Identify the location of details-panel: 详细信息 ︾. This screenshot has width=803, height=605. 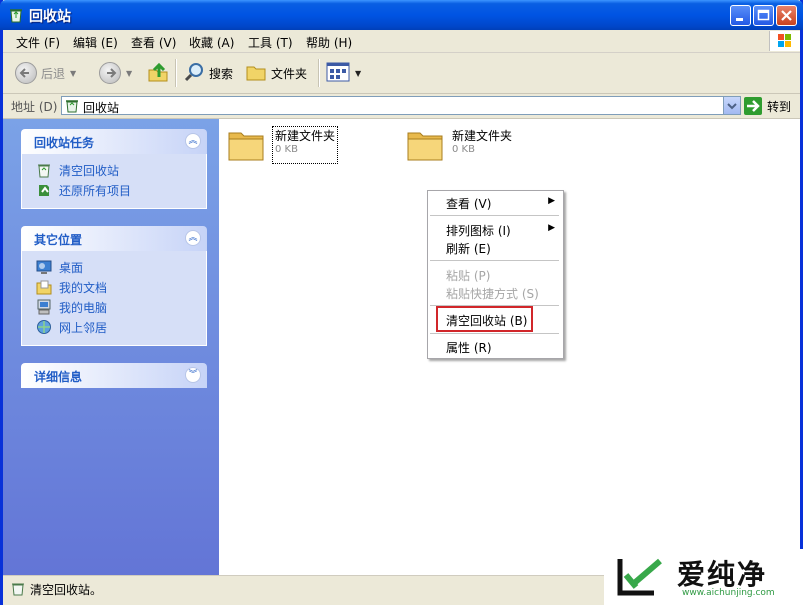
(114, 375).